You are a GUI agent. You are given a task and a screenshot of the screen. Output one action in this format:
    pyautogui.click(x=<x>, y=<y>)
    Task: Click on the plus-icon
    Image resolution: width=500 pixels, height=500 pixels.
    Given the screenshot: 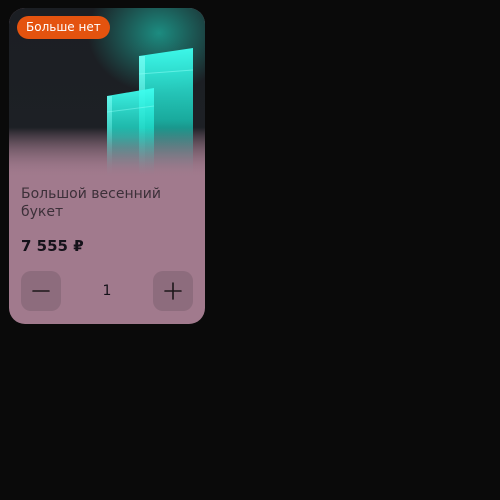 What is the action you would take?
    pyautogui.click(x=173, y=291)
    